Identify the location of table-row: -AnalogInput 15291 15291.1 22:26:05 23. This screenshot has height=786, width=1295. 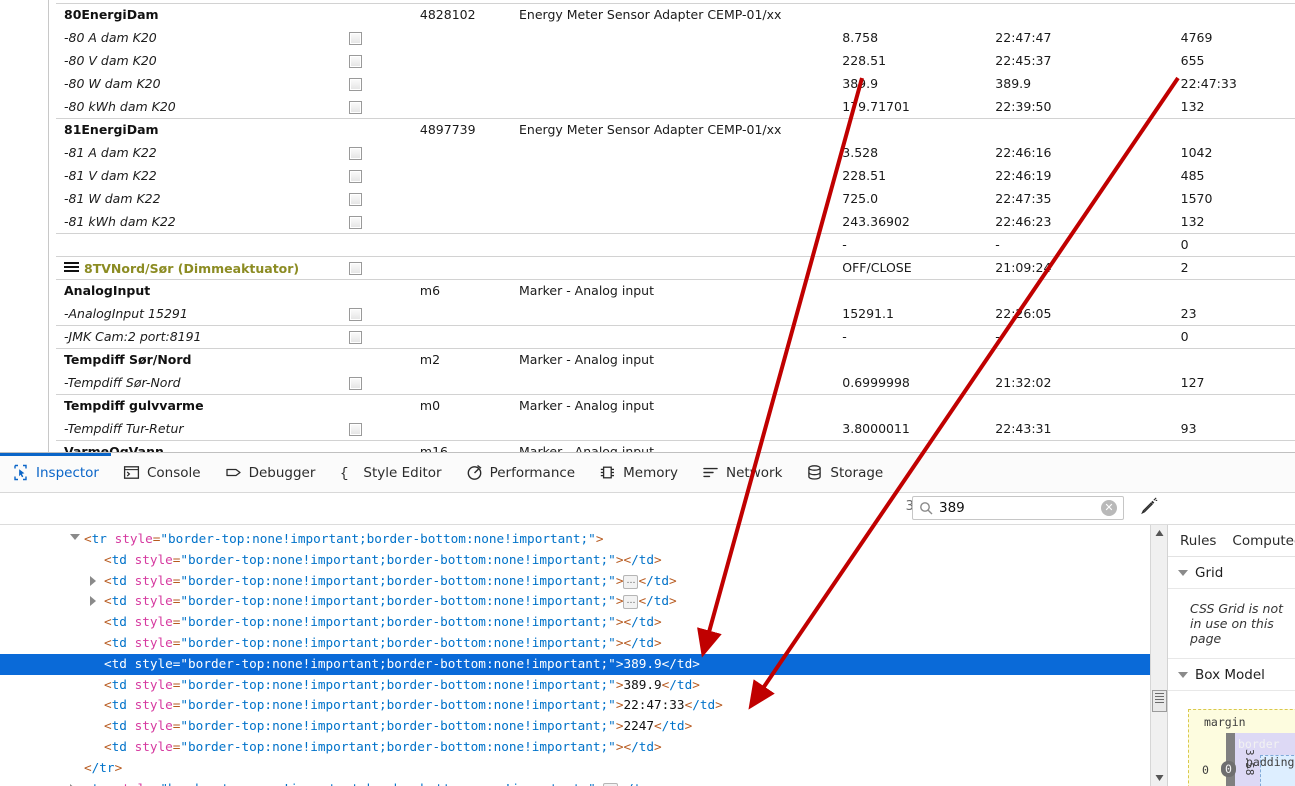
(675, 313).